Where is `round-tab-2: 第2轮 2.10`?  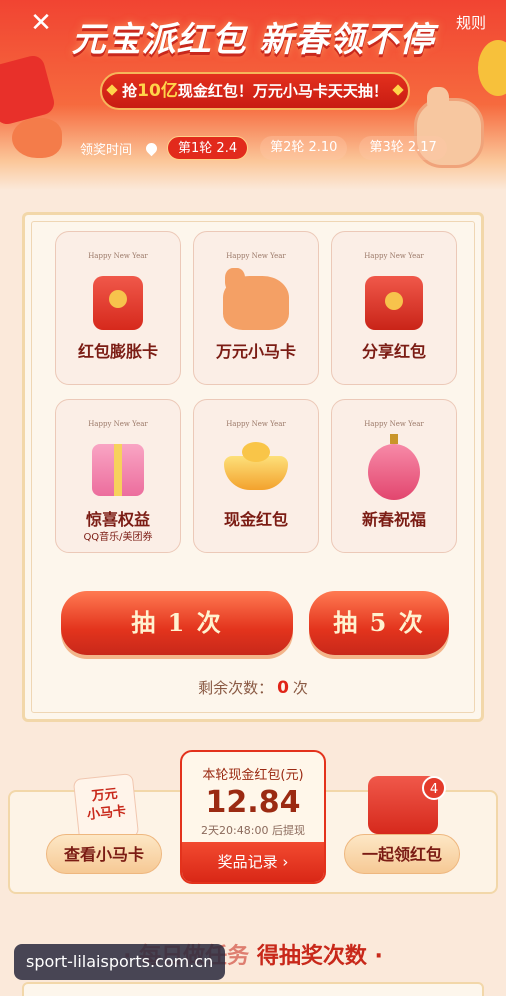
round-tab-2: 第2轮 2.10 is located at coordinates (304, 148).